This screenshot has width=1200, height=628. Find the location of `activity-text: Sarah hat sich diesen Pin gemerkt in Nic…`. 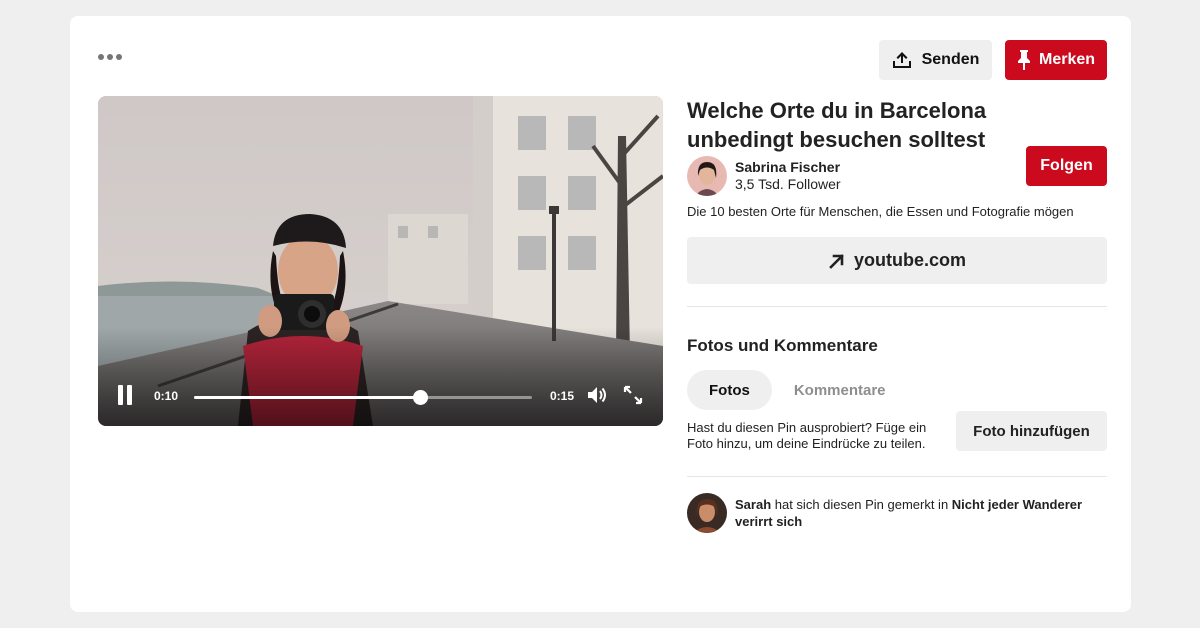

activity-text: Sarah hat sich diesen Pin gemerkt in Nic… is located at coordinates (915, 513).